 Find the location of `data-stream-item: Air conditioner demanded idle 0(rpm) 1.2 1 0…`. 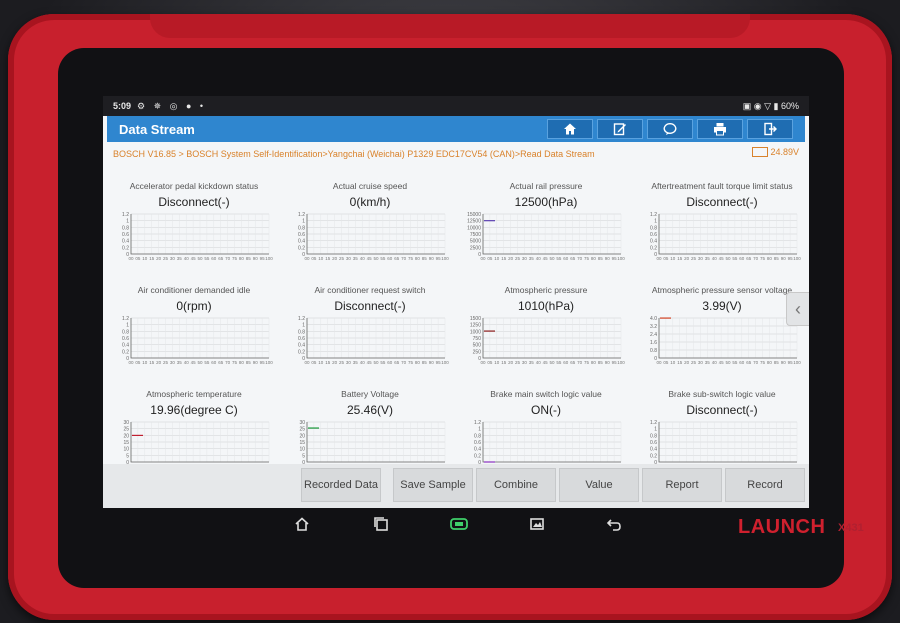

data-stream-item: Air conditioner demanded idle 0(rpm) 1.2 1 0… is located at coordinates (194, 318).